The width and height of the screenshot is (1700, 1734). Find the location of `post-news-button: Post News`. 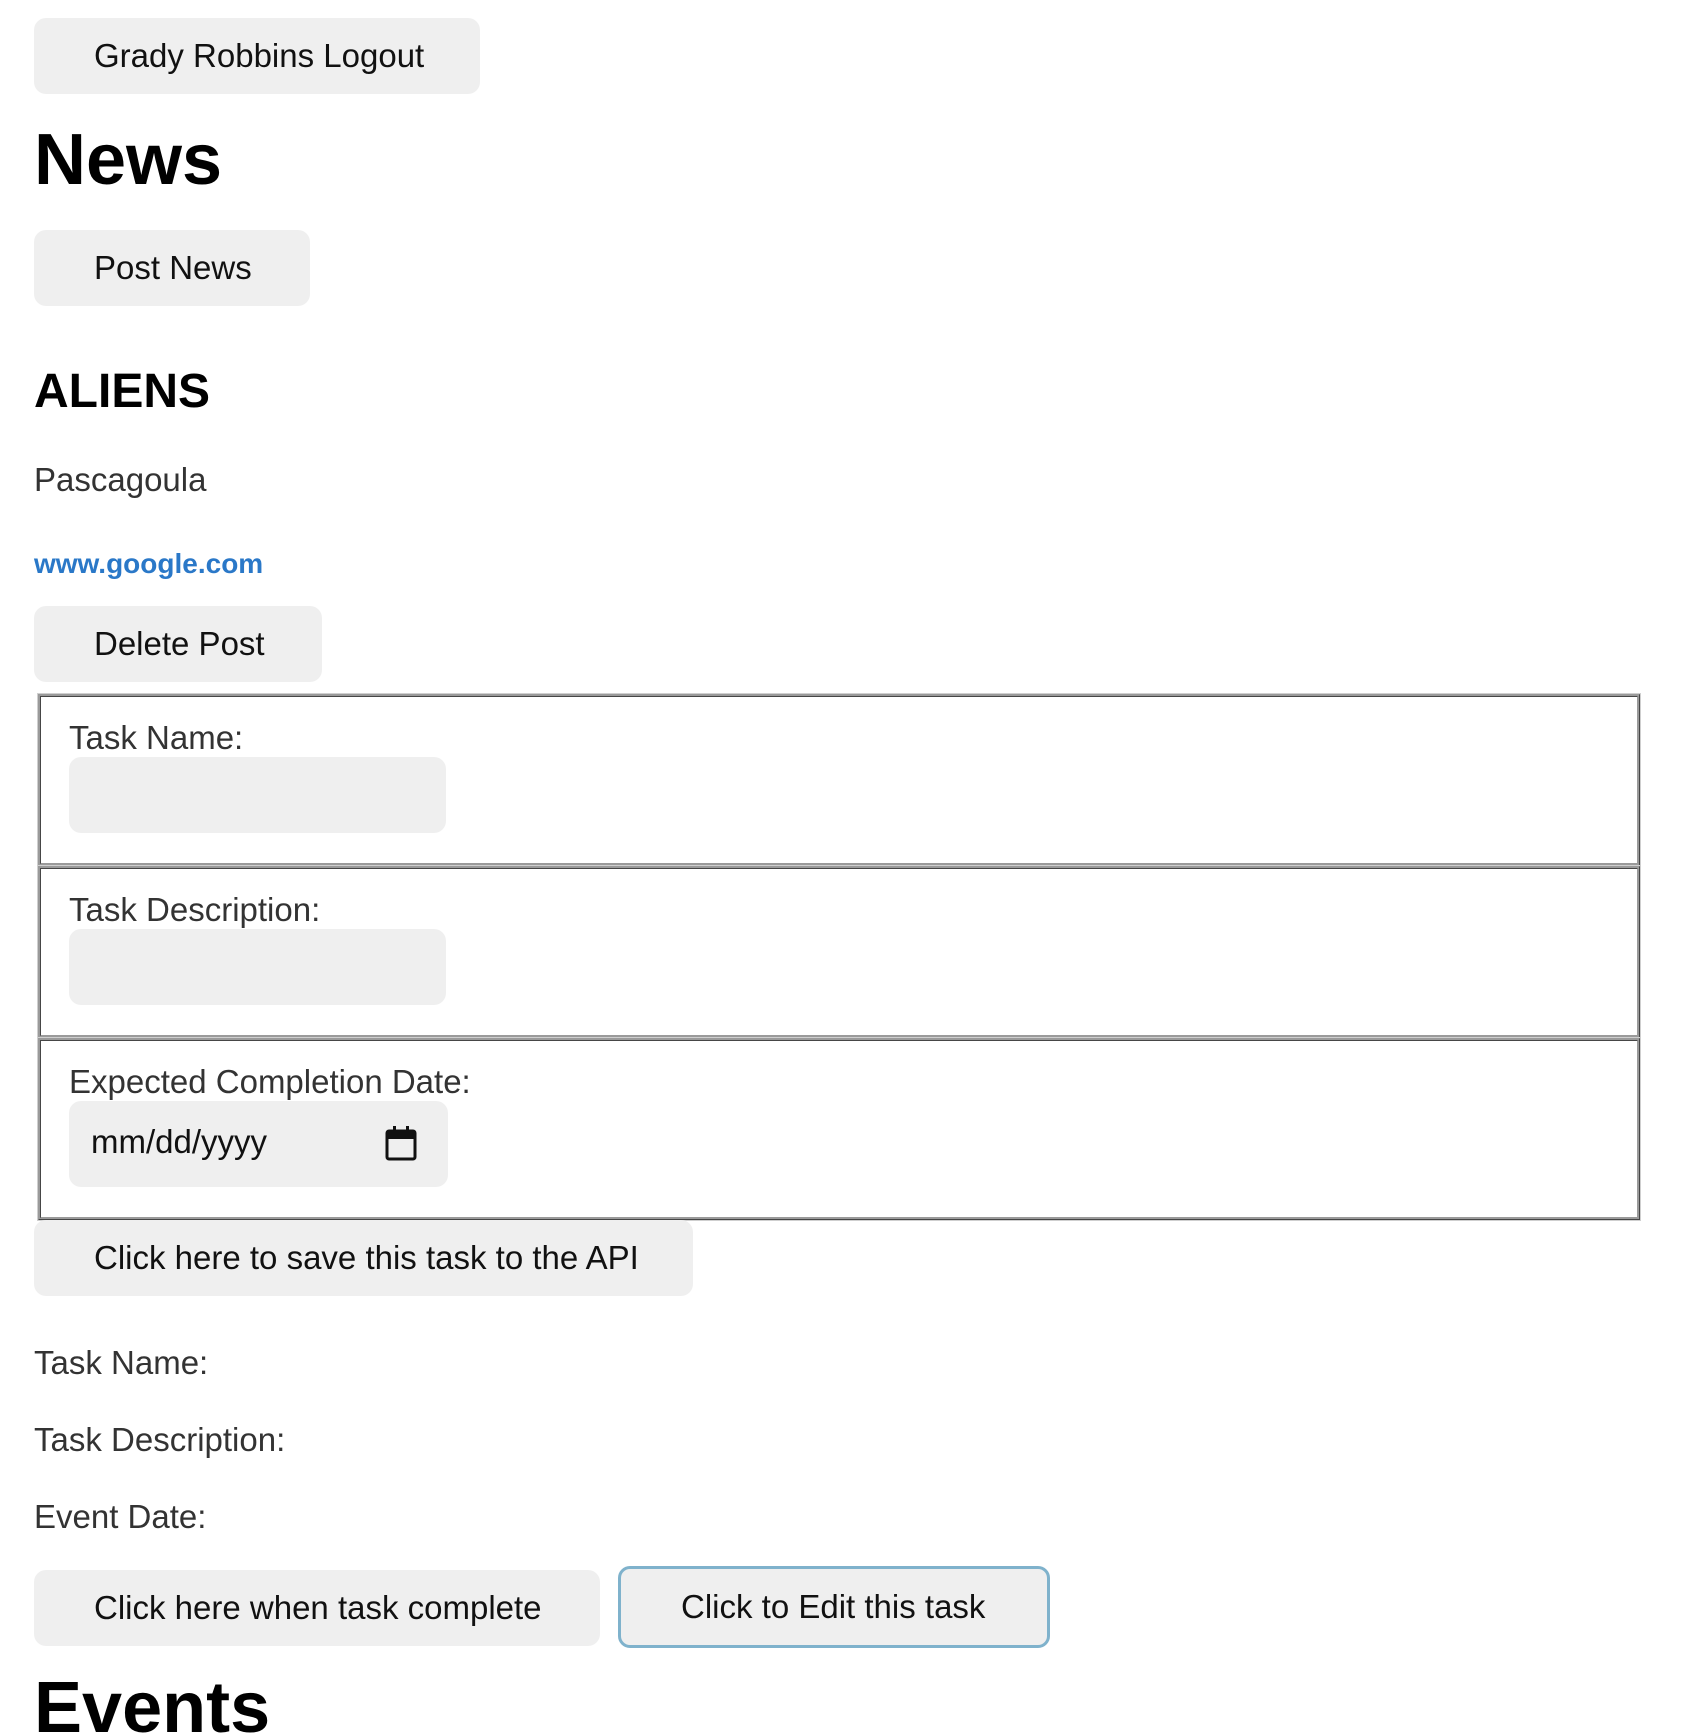

post-news-button: Post News is located at coordinates (172, 268).